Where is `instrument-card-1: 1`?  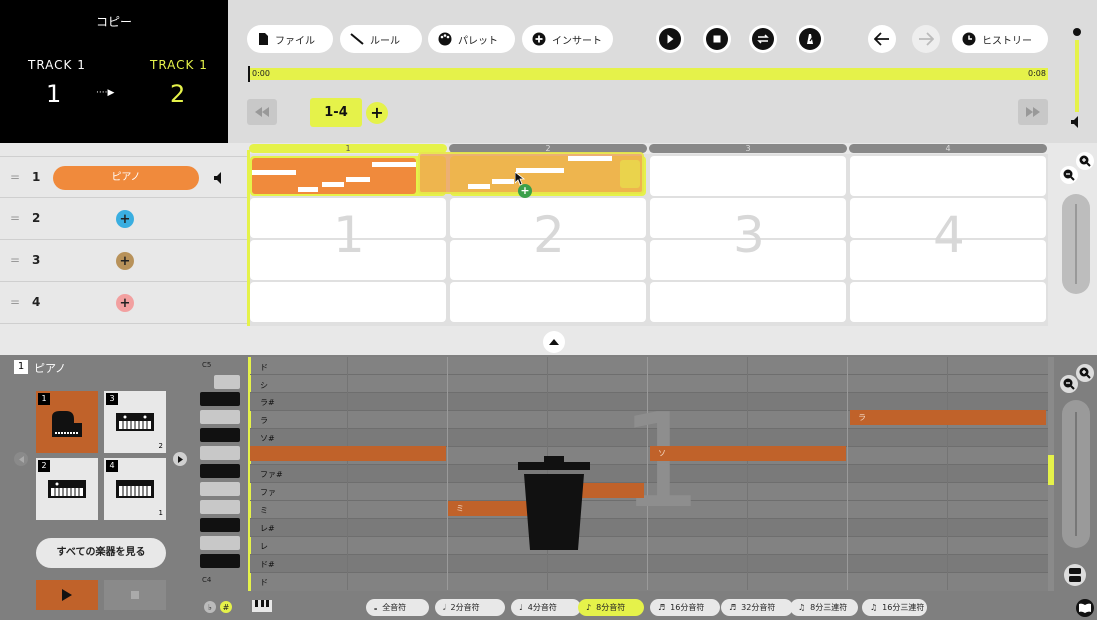
instrument-card-1: 1 is located at coordinates (67, 422).